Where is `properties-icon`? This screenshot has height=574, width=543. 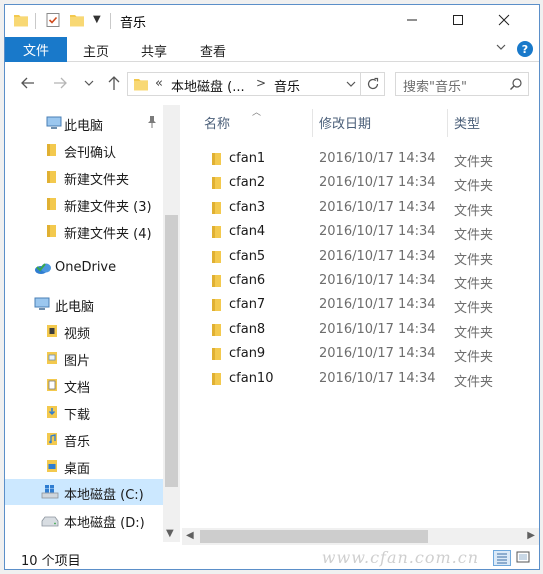
properties-icon is located at coordinates (53, 21).